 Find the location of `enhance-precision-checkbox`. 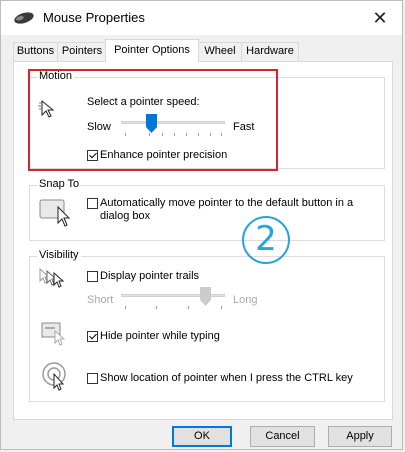

enhance-precision-checkbox is located at coordinates (92, 155).